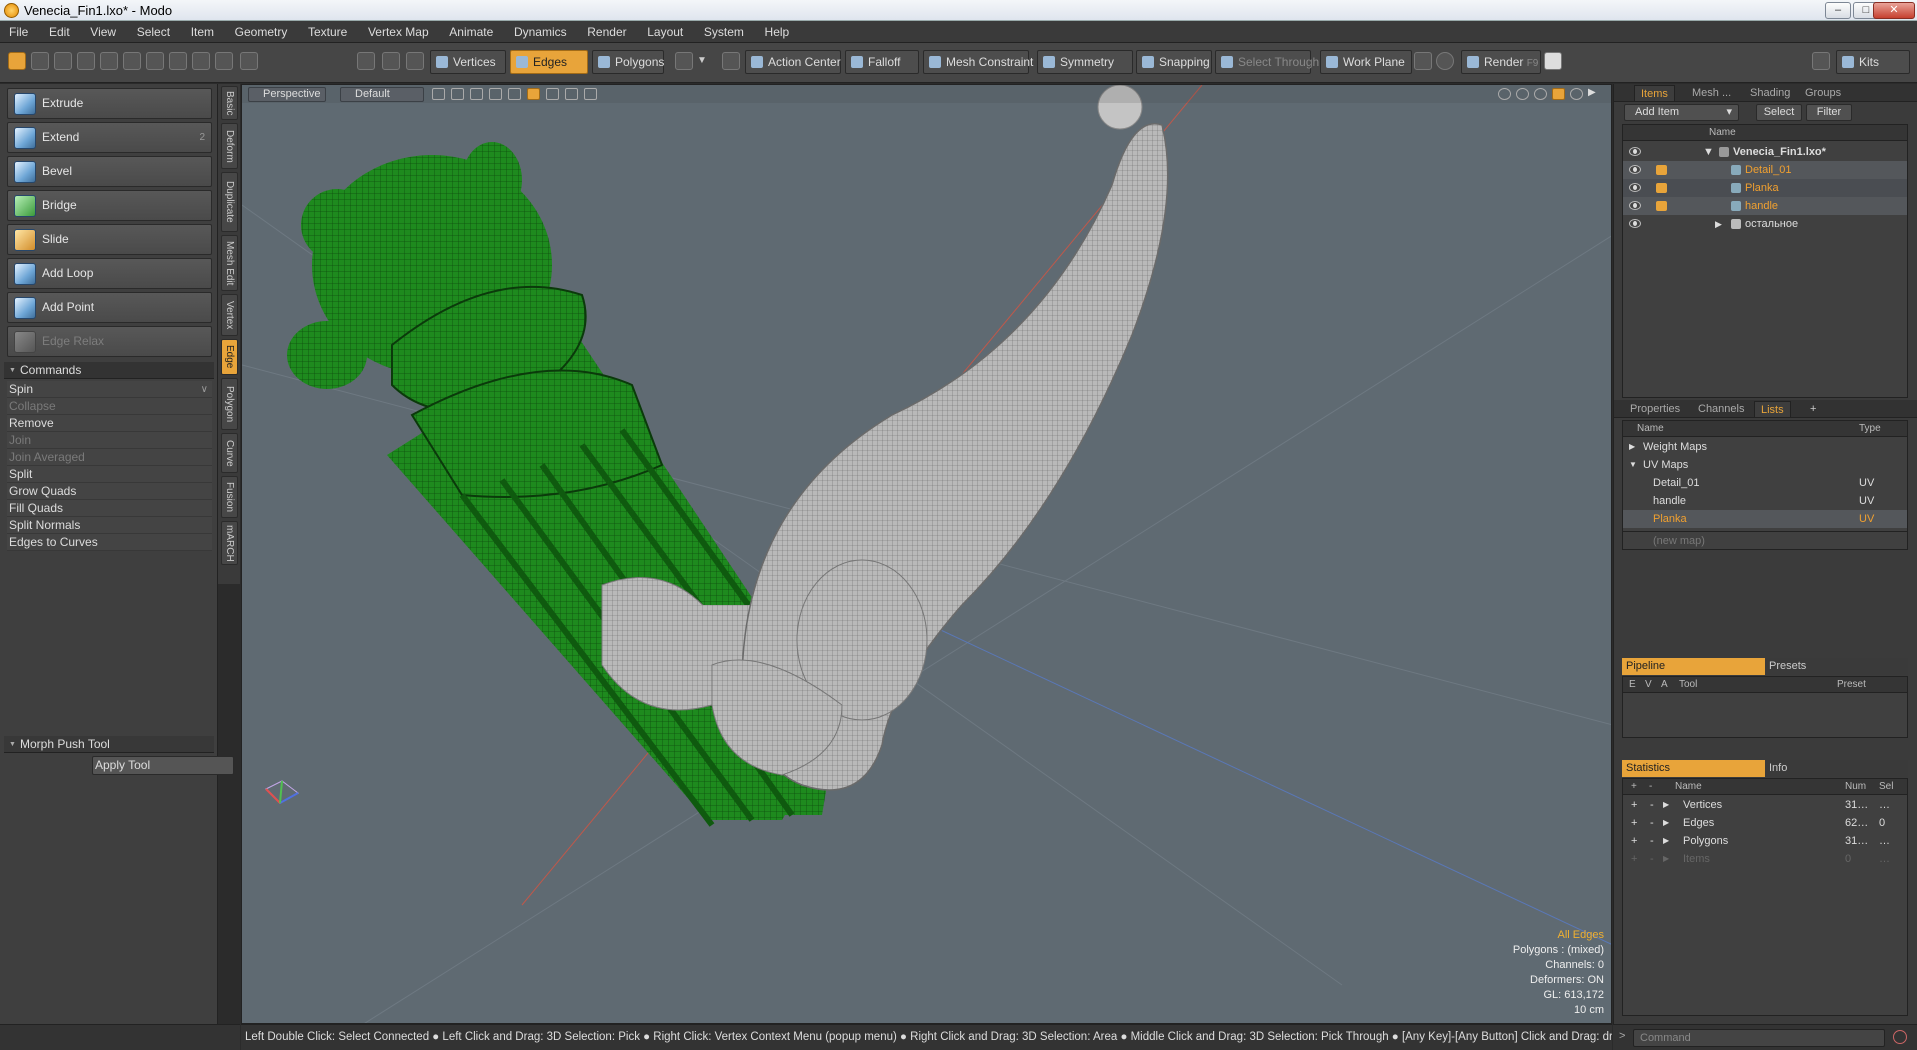 This screenshot has height=1050, width=1917. What do you see at coordinates (1633, 465) in the screenshot?
I see `collapse-arrow-icon: ▼` at bounding box center [1633, 465].